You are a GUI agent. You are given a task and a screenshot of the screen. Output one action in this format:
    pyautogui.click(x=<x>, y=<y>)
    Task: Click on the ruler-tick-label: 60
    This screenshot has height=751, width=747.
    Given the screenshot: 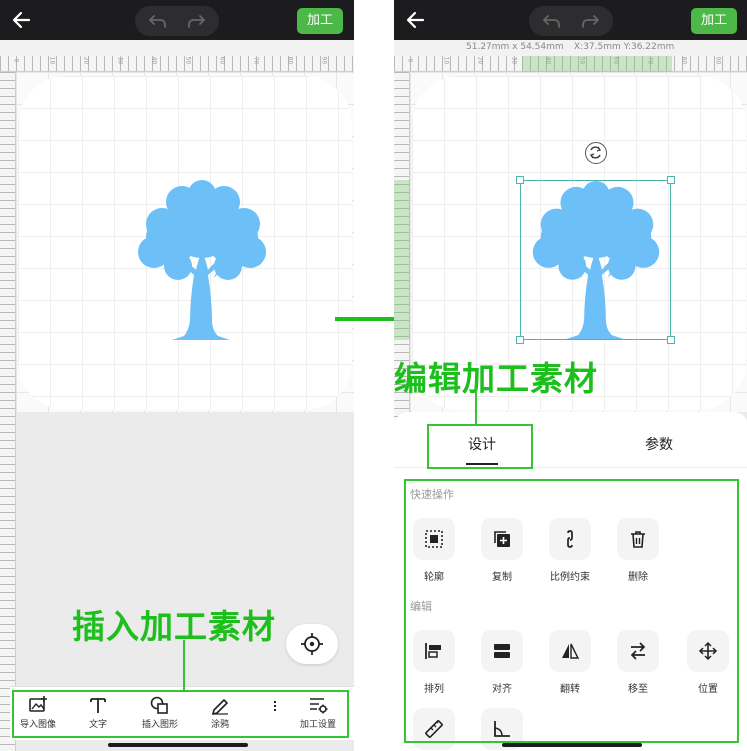 What is the action you would take?
    pyautogui.click(x=222, y=60)
    